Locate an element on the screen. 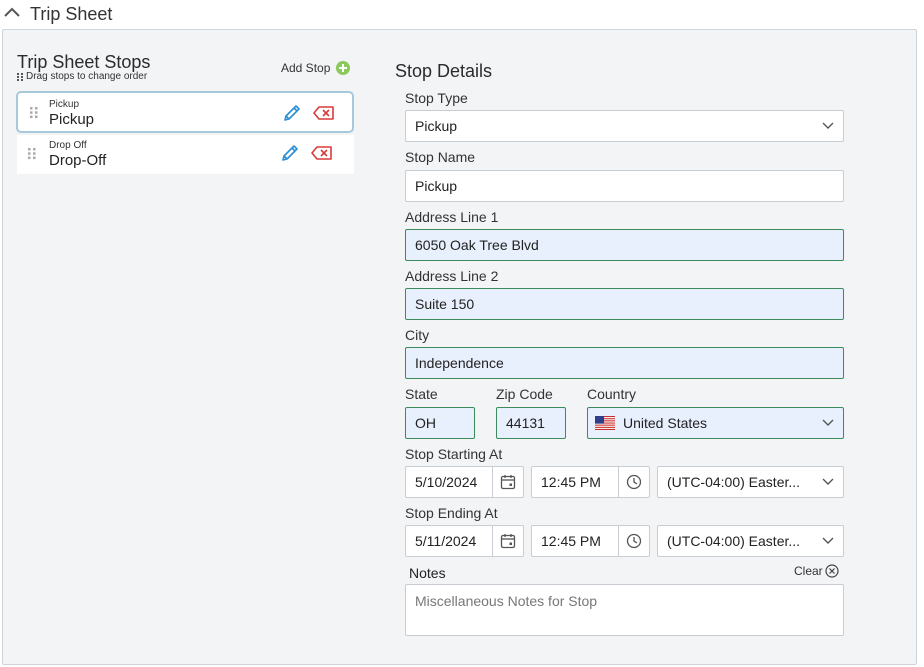 The image size is (924, 667). drag-grip-icon is located at coordinates (20, 76).